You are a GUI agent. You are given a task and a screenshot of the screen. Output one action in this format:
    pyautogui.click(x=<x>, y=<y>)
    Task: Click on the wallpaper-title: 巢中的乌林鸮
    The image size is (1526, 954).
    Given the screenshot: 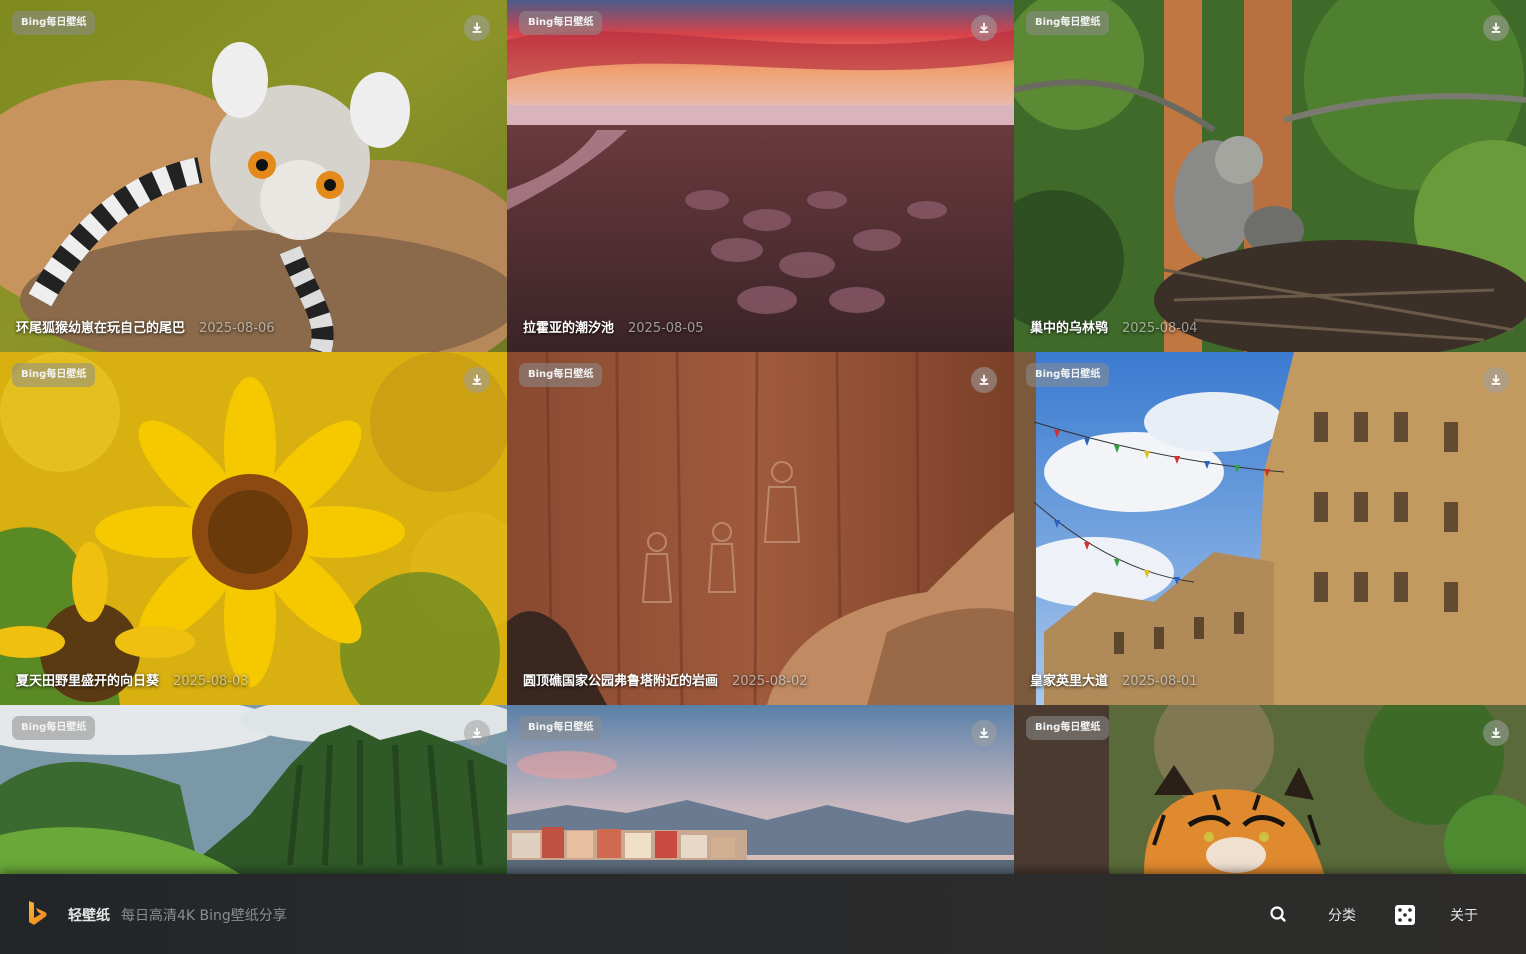 What is the action you would take?
    pyautogui.click(x=1069, y=328)
    